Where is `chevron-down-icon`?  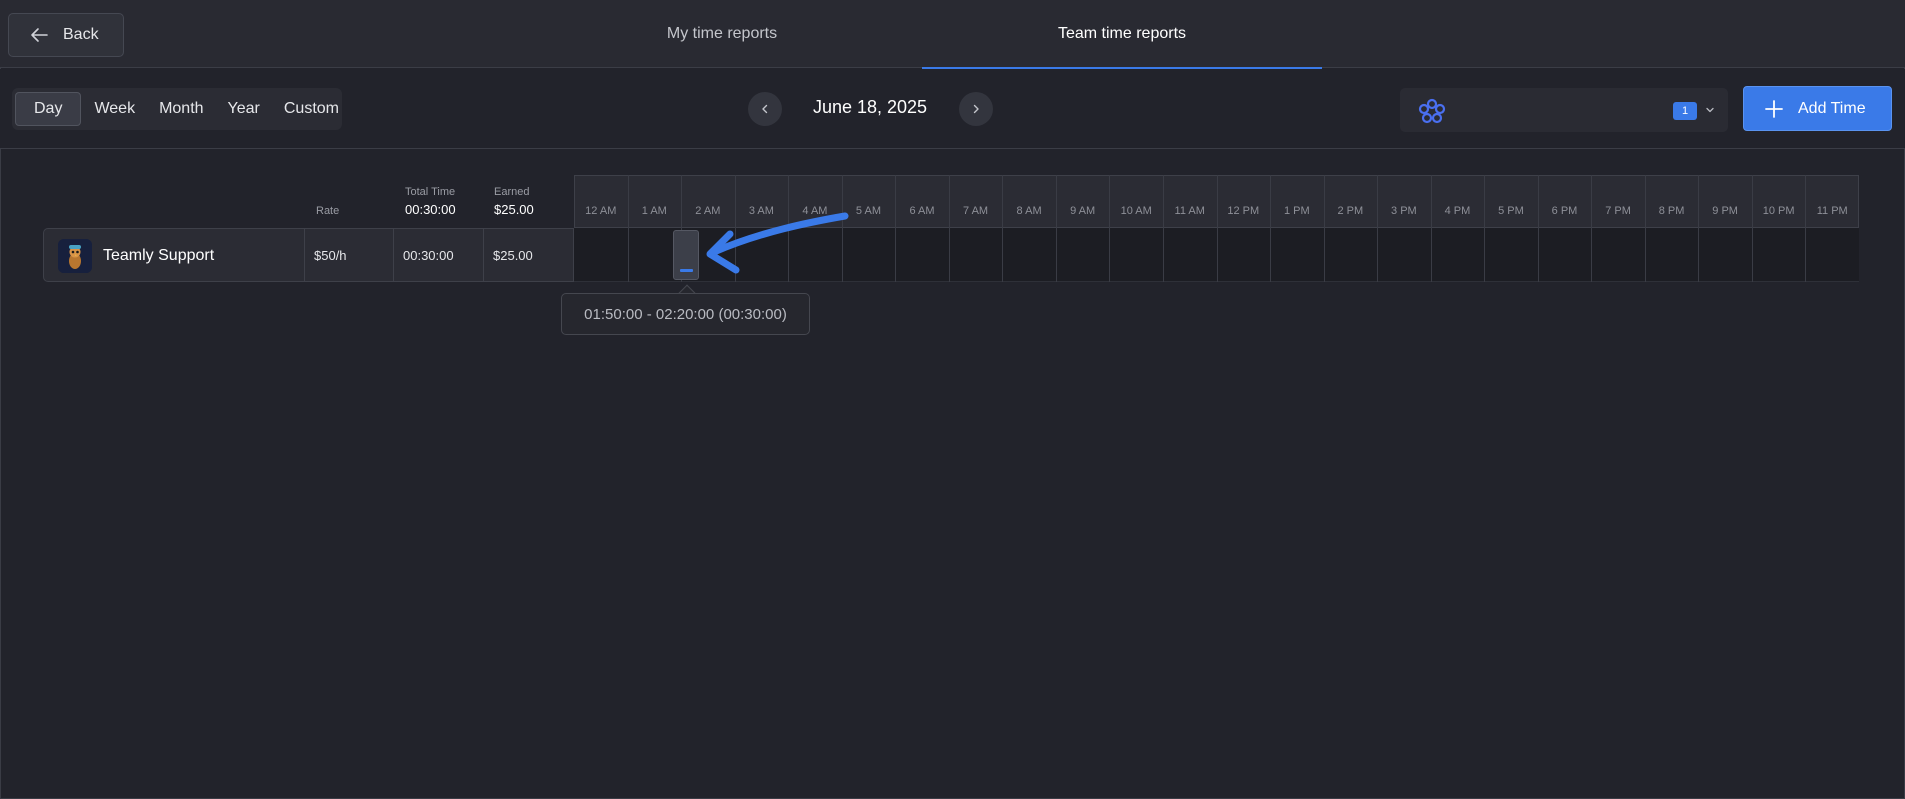 chevron-down-icon is located at coordinates (1710, 110).